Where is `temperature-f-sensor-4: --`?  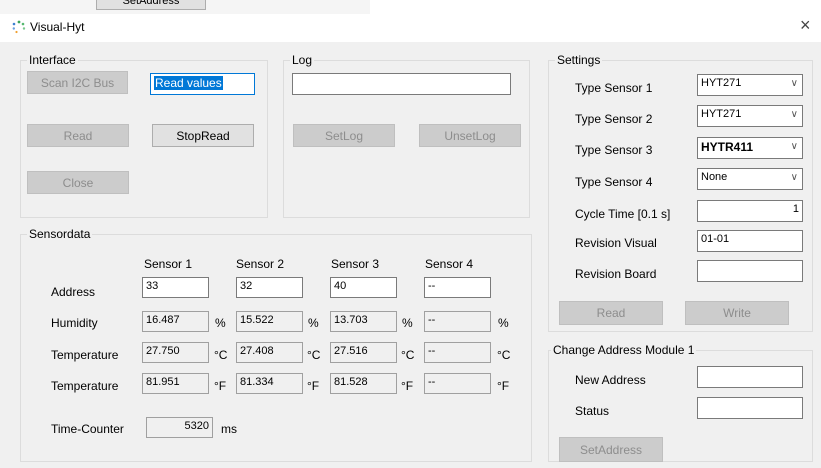
temperature-f-sensor-4: -- is located at coordinates (457, 383).